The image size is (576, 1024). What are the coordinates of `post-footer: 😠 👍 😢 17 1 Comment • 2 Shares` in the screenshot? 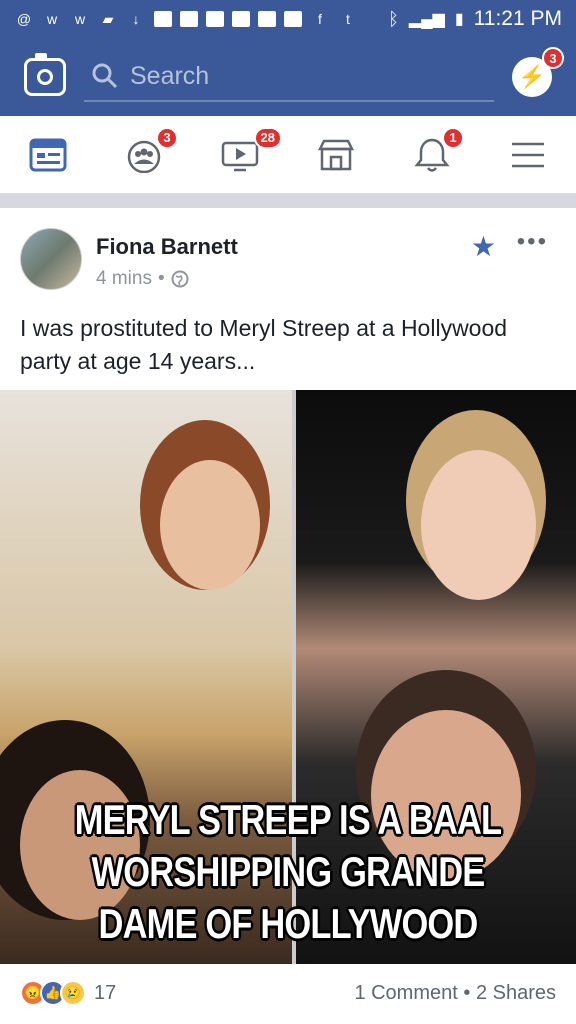 It's located at (288, 993).